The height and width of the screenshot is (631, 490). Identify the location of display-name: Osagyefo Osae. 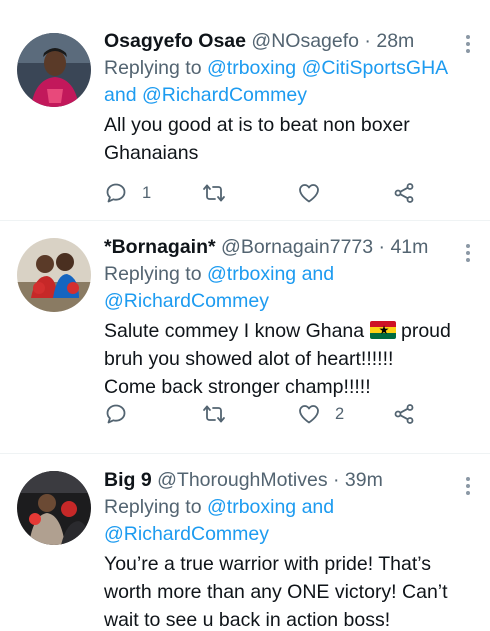
(175, 41).